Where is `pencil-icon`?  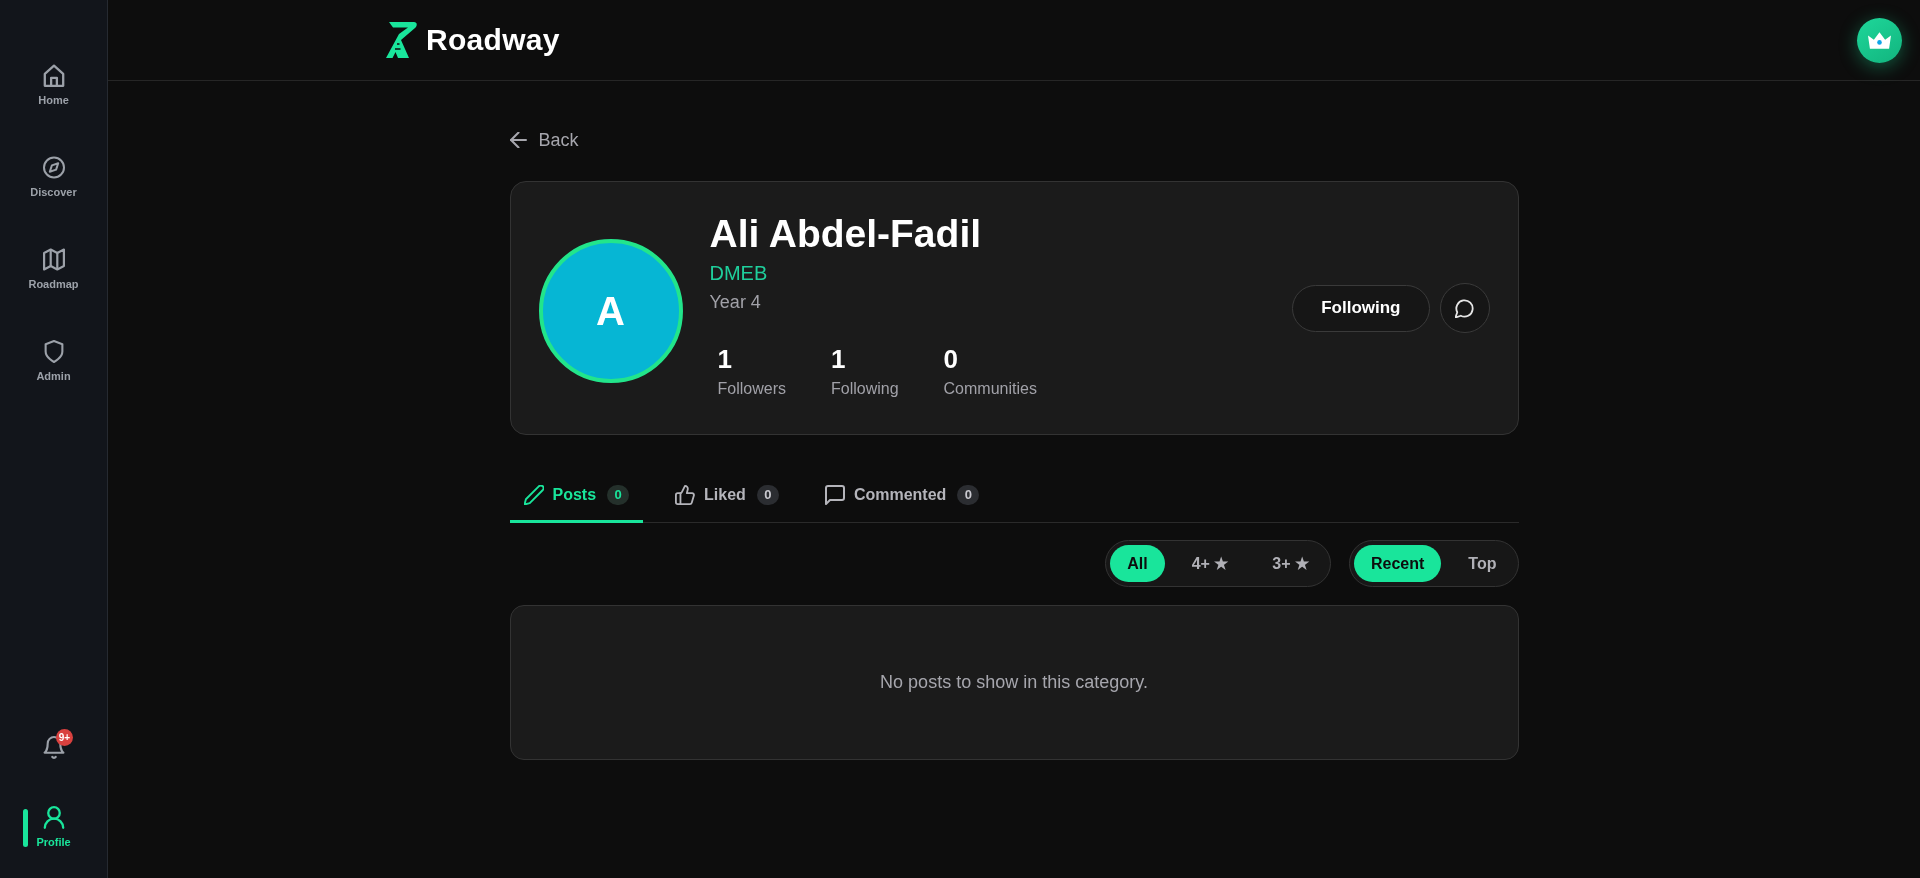
pencil-icon is located at coordinates (533, 495).